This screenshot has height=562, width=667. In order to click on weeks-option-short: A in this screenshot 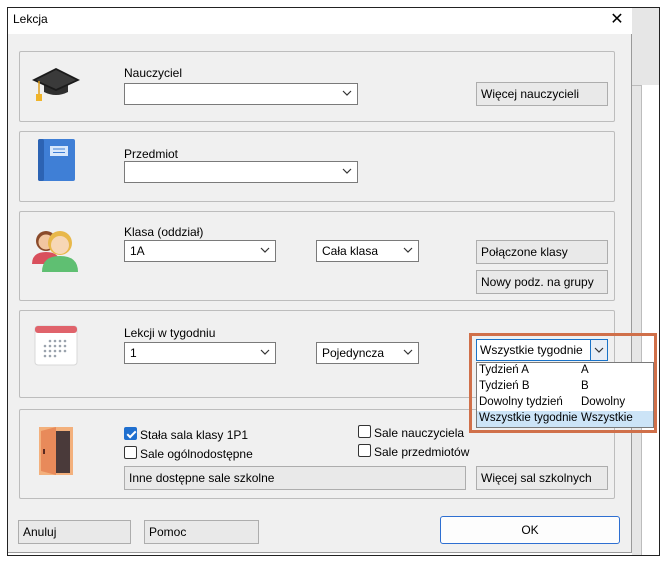, I will do `click(585, 370)`.